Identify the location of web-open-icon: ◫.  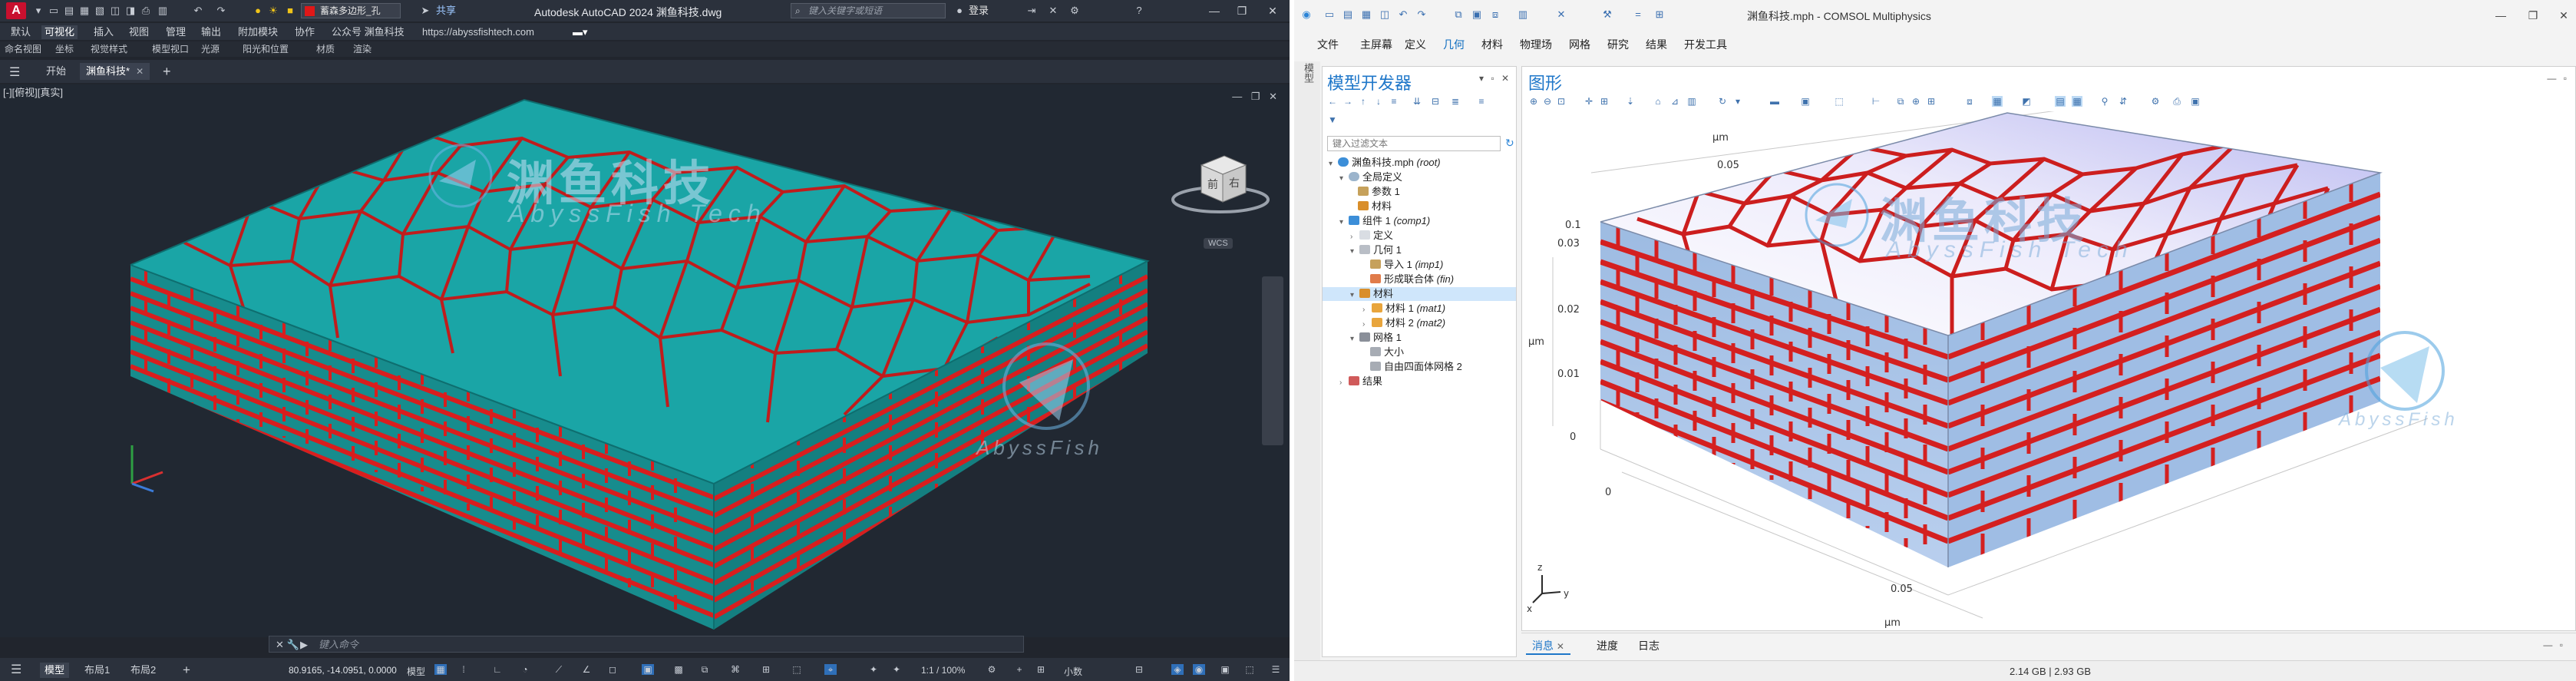
(115, 11).